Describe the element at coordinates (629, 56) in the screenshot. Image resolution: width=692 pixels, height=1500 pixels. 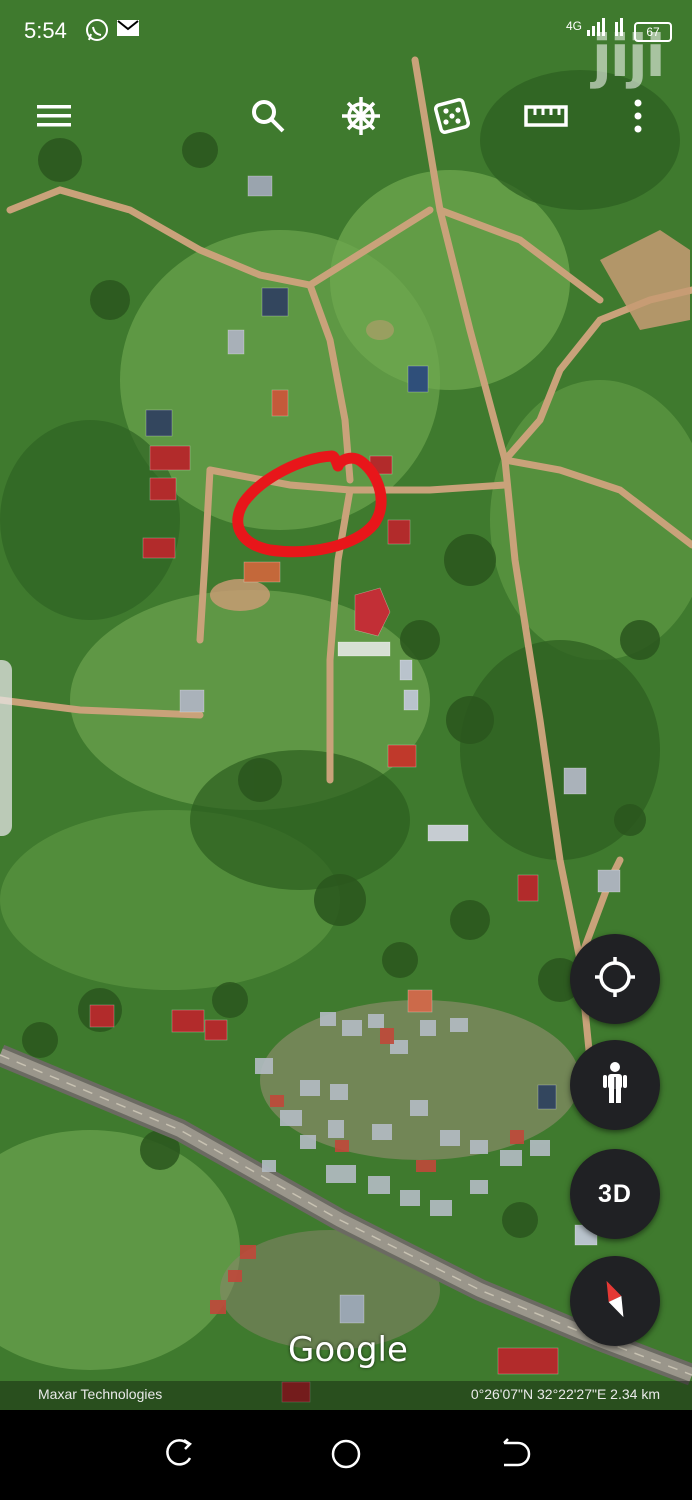
I see `watermark-logo: jiji` at that location.